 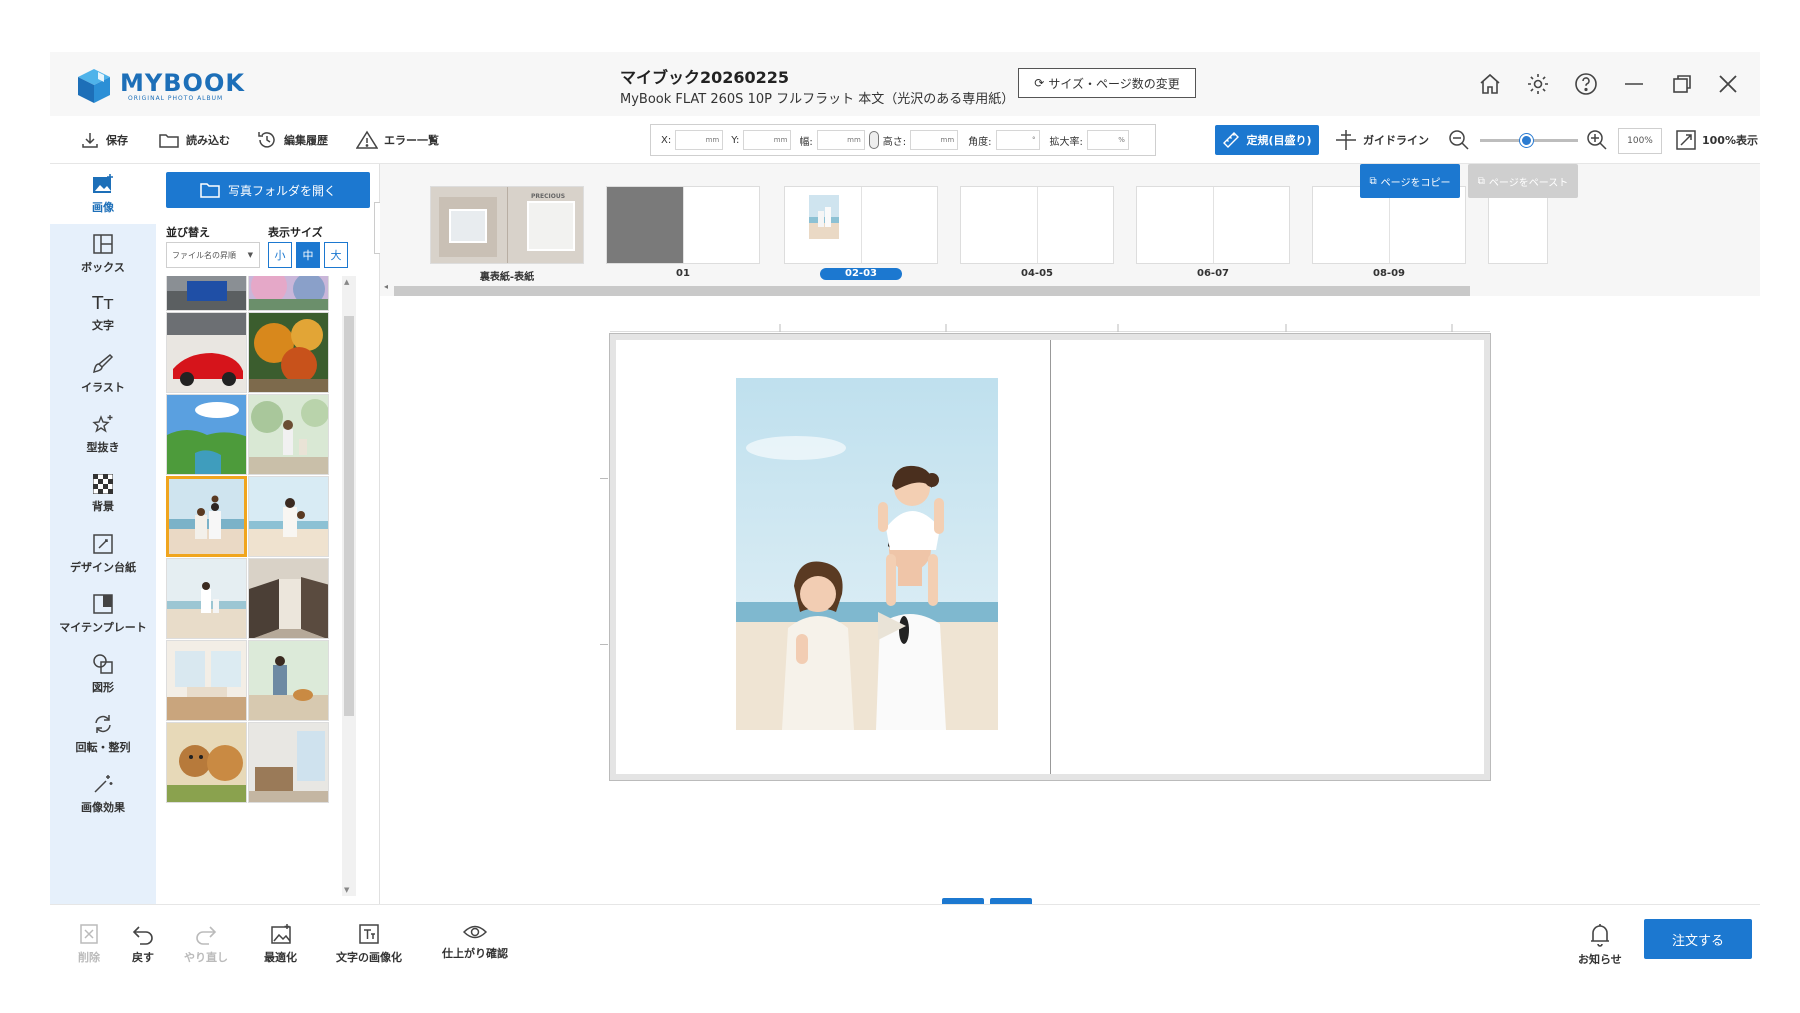 What do you see at coordinates (1717, 140) in the screenshot?
I see `fit-100-button: 100%表示` at bounding box center [1717, 140].